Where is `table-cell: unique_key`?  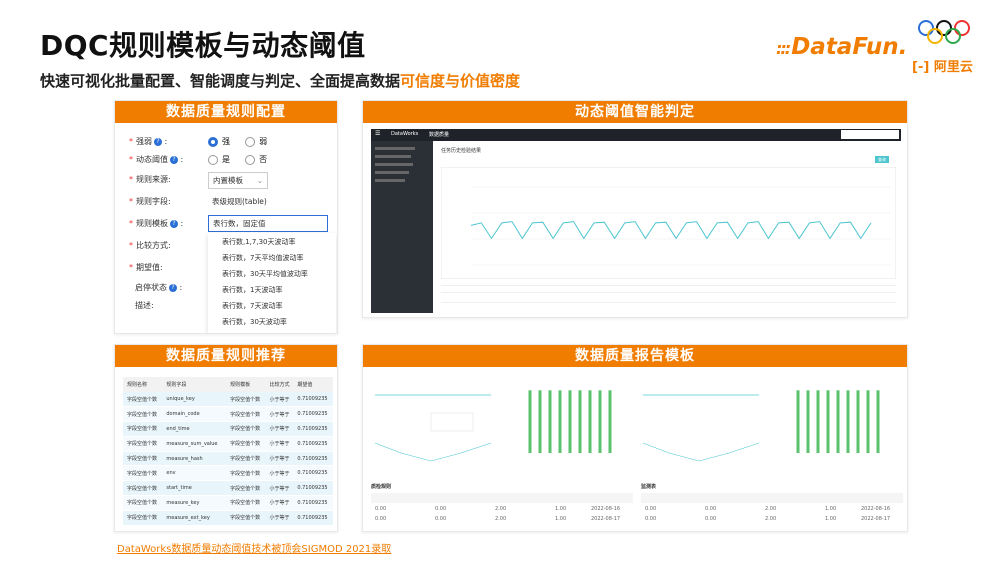 table-cell: unique_key is located at coordinates (194, 400).